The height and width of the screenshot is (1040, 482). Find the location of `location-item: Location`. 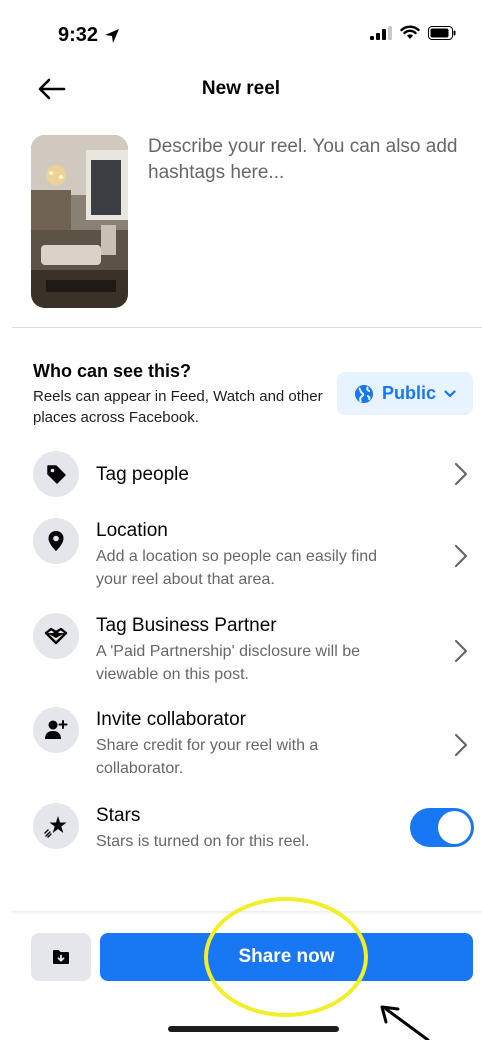

location-item: Location is located at coordinates (132, 531).